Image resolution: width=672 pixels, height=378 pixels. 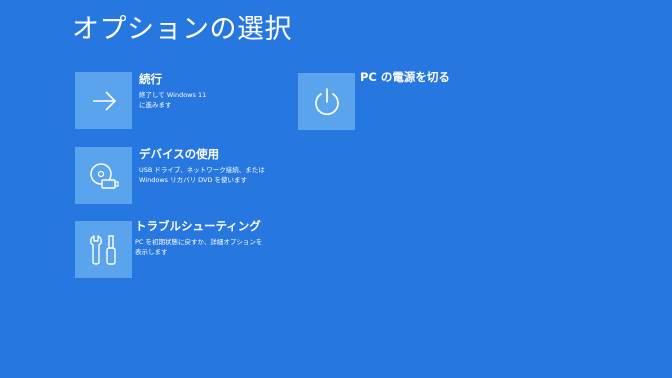 I want to click on power-icon, so click(x=327, y=102).